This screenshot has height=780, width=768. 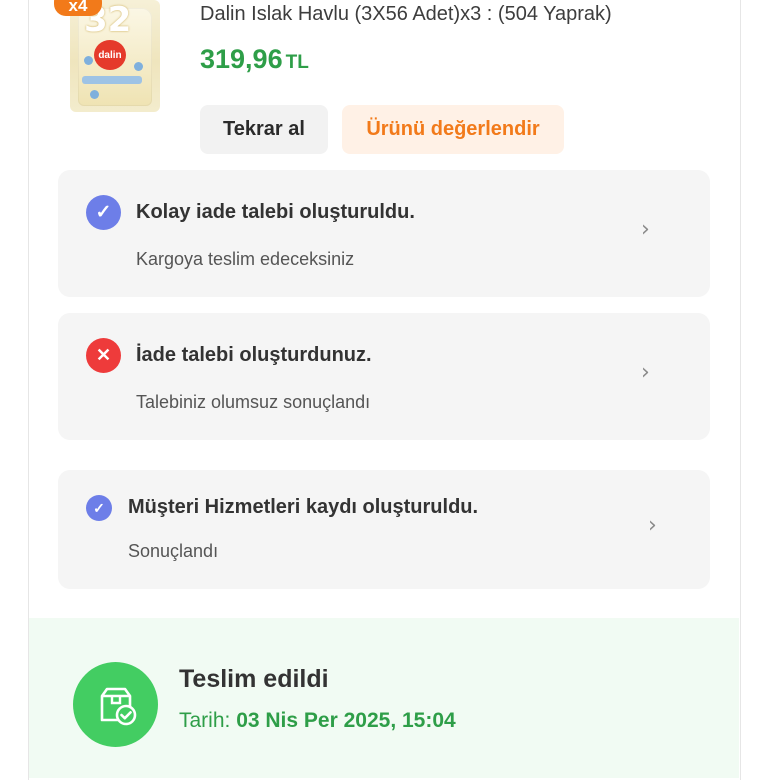 What do you see at coordinates (346, 720) in the screenshot?
I see `delivery-date-value: 03 Nis Per 2025, 15:04` at bounding box center [346, 720].